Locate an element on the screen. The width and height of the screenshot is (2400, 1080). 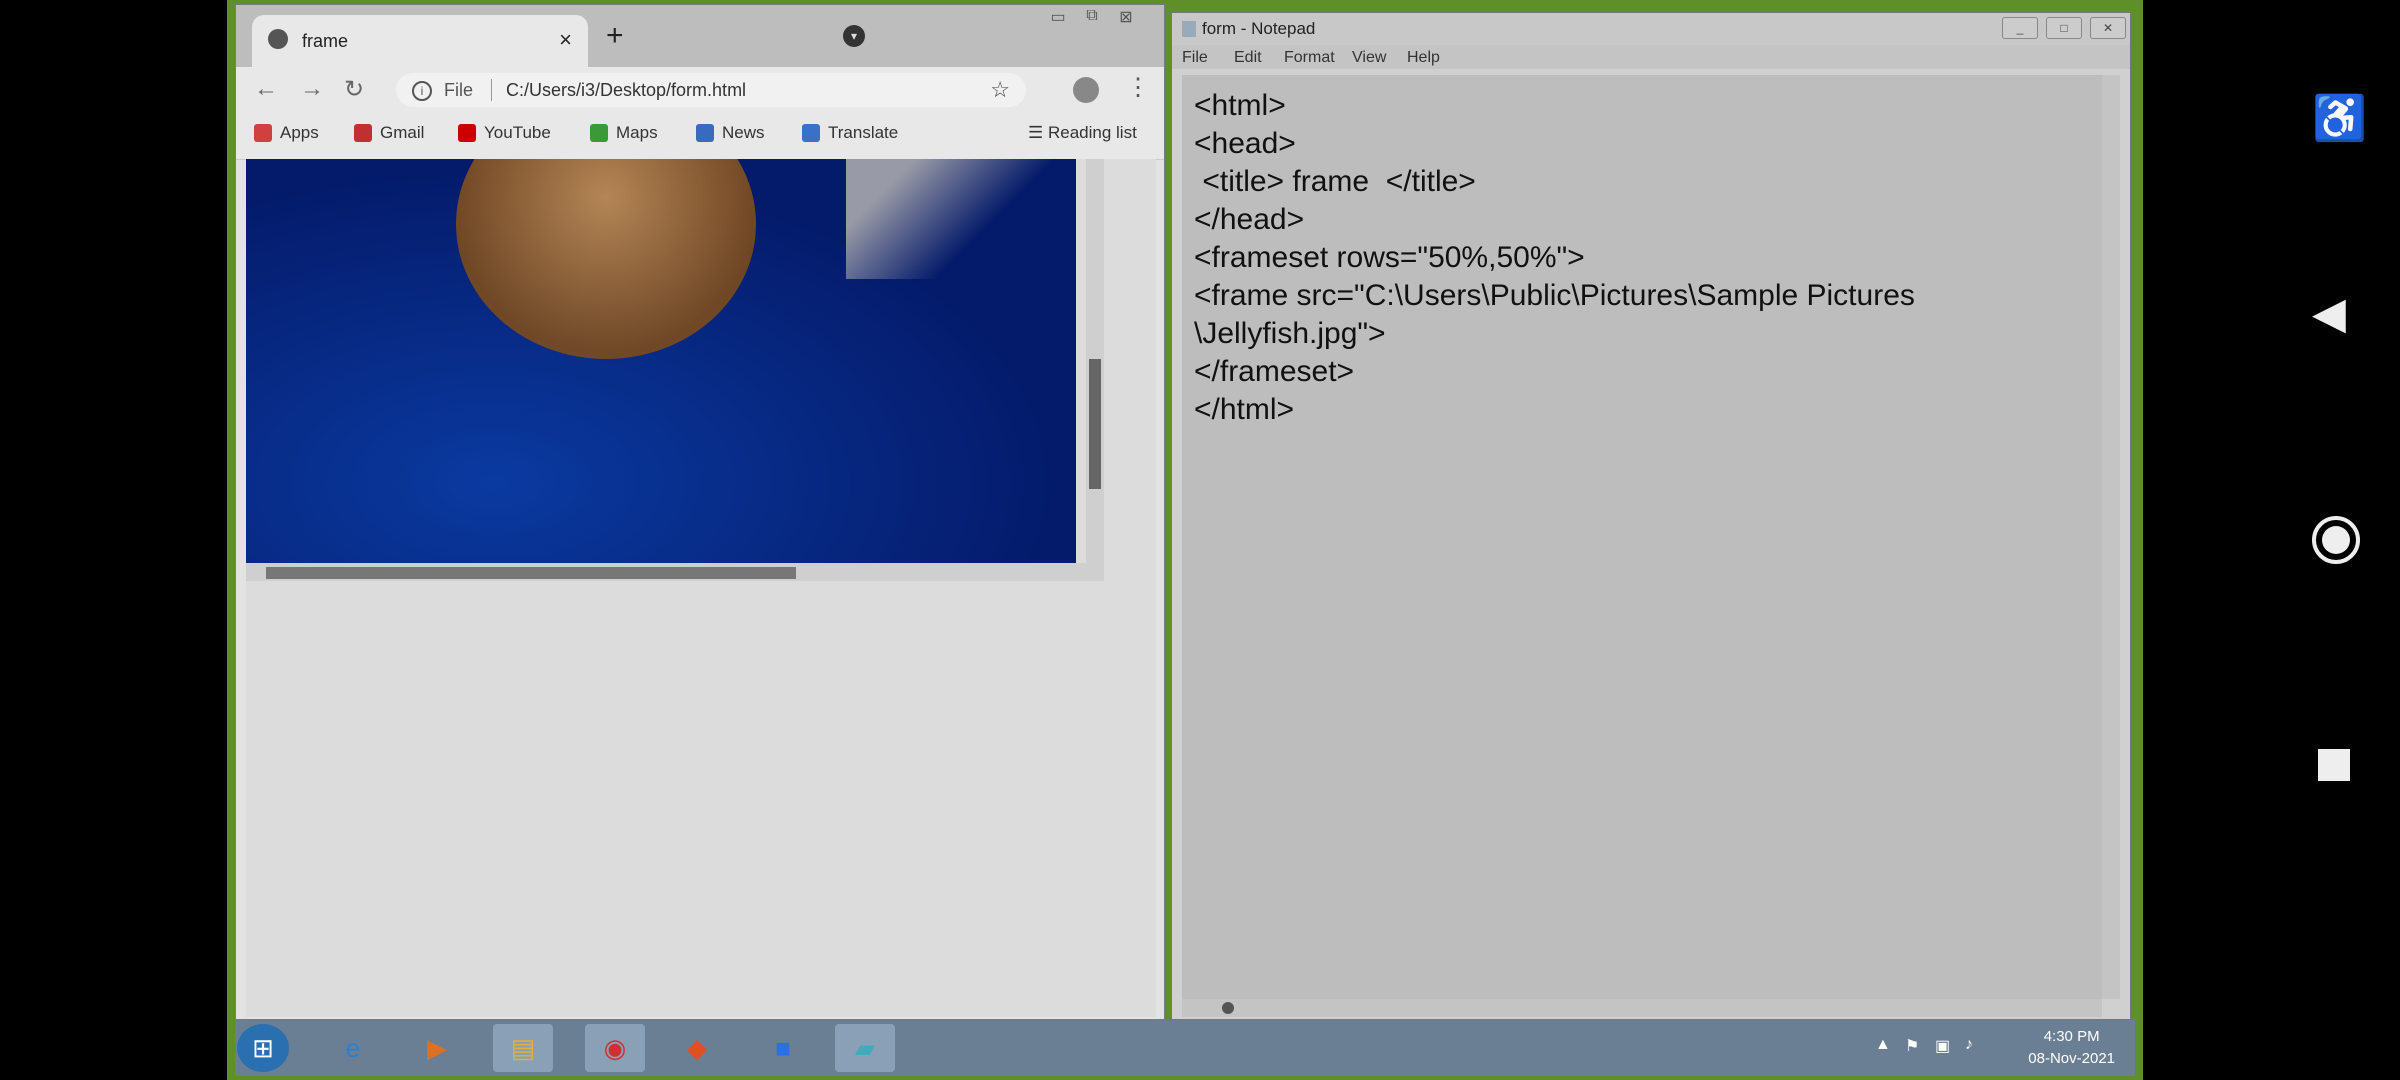
code-line: <frameset rows="50%,50%"> is located at coordinates (1389, 257).